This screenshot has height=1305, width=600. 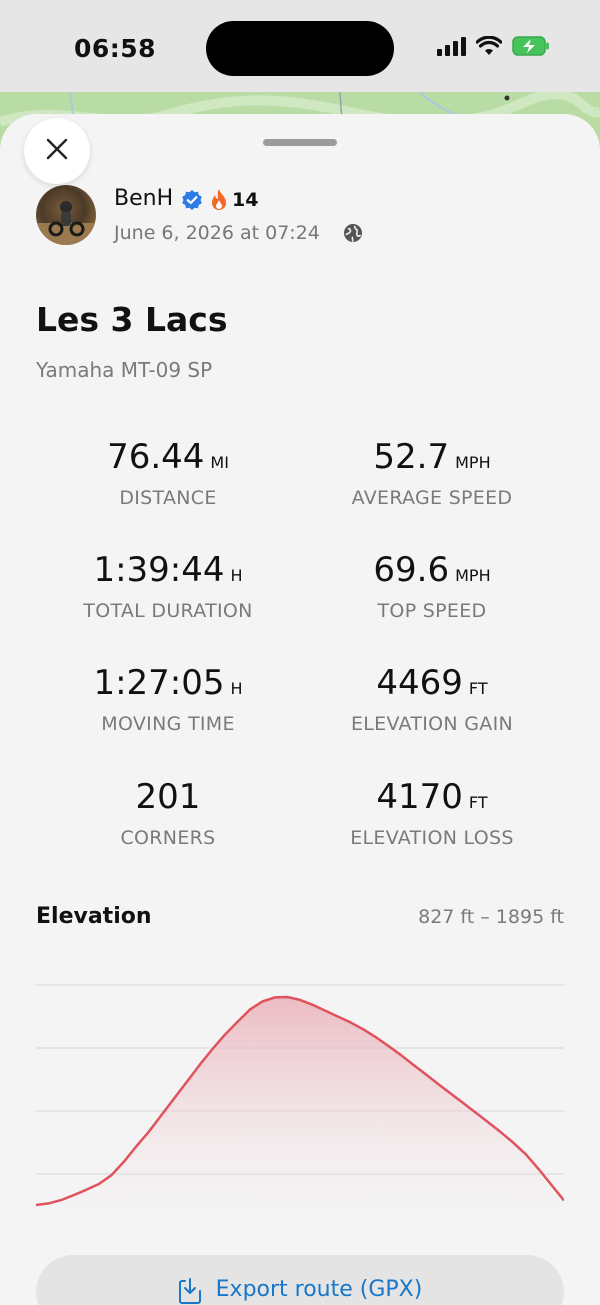 I want to click on stat-corners: 201 CORNERS, so click(x=168, y=813).